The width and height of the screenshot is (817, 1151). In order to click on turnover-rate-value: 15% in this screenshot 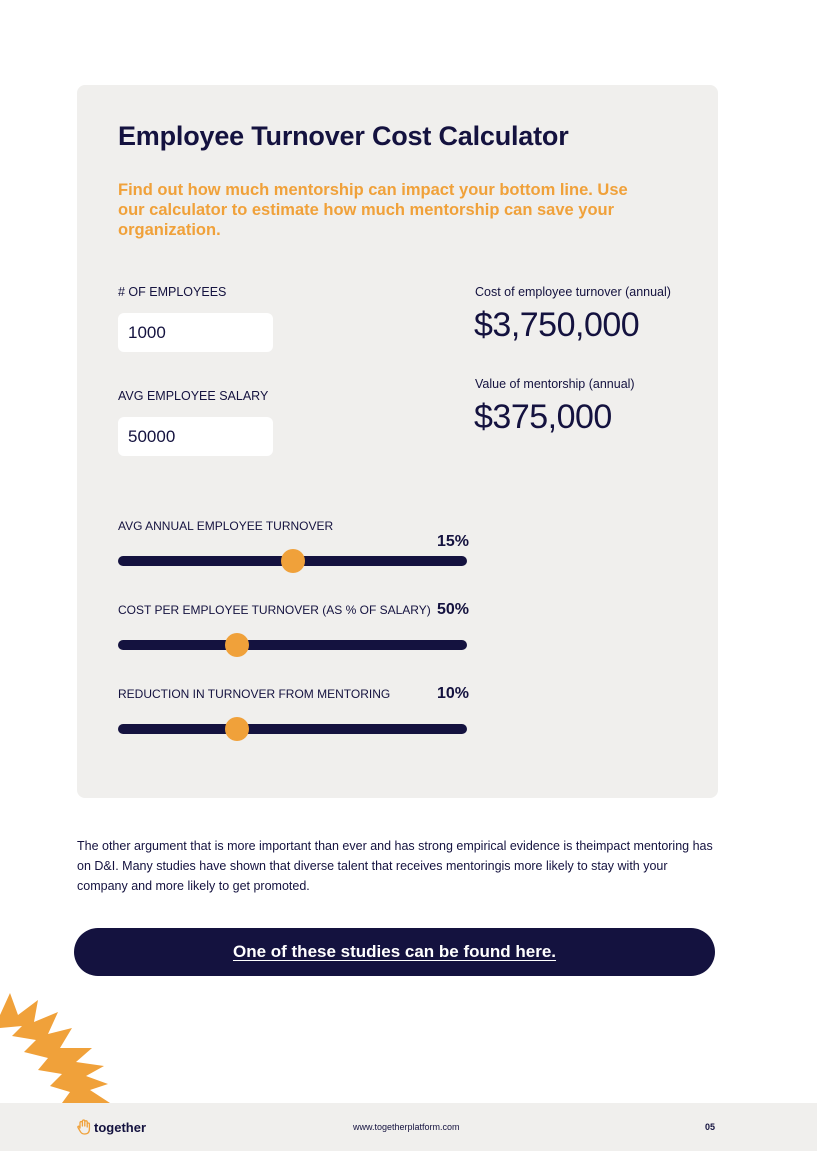, I will do `click(452, 541)`.